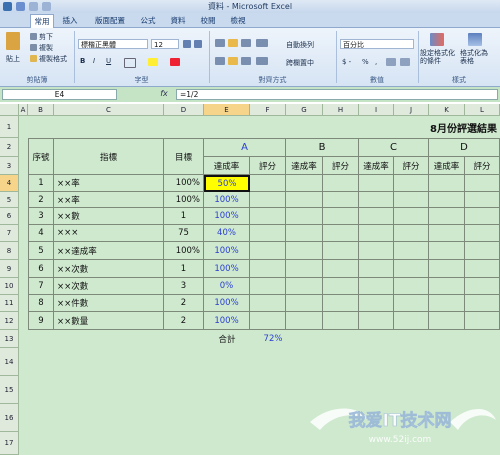 Image resolution: width=500 pixels, height=455 pixels. What do you see at coordinates (9, 269) in the screenshot?
I see `row-header: 9` at bounding box center [9, 269].